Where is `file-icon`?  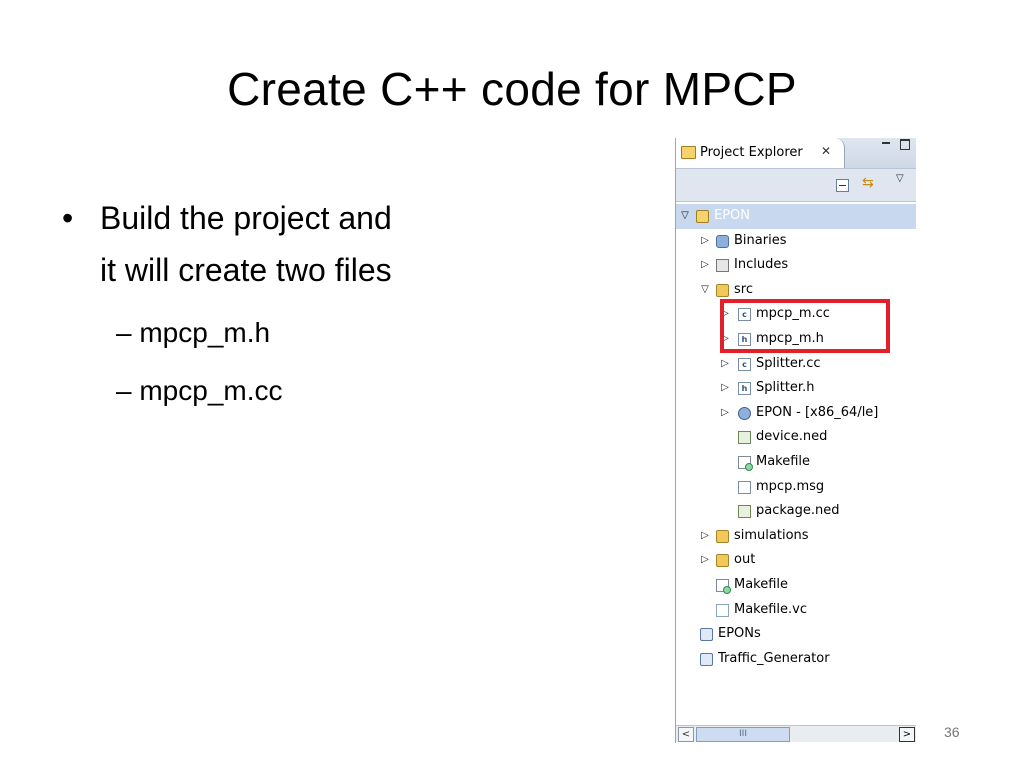
file-icon is located at coordinates (722, 610).